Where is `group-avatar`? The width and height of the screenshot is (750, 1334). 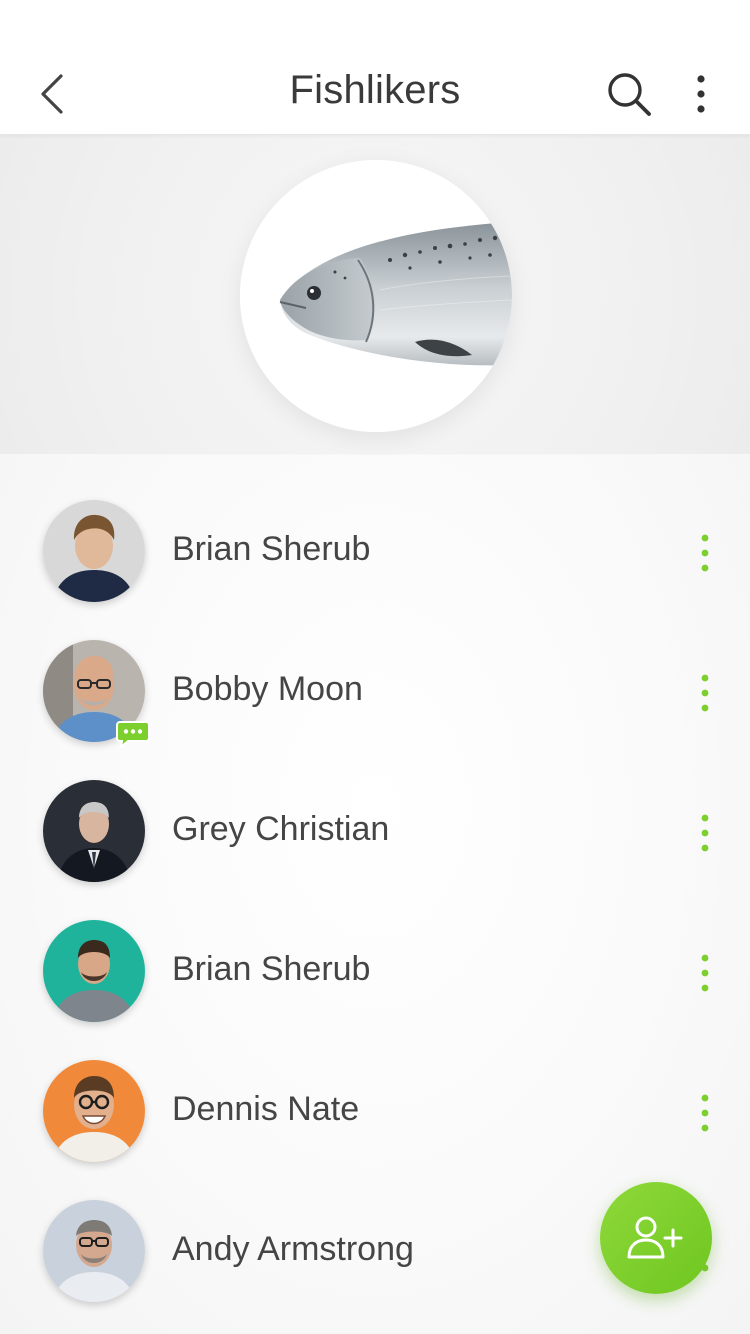 group-avatar is located at coordinates (376, 296).